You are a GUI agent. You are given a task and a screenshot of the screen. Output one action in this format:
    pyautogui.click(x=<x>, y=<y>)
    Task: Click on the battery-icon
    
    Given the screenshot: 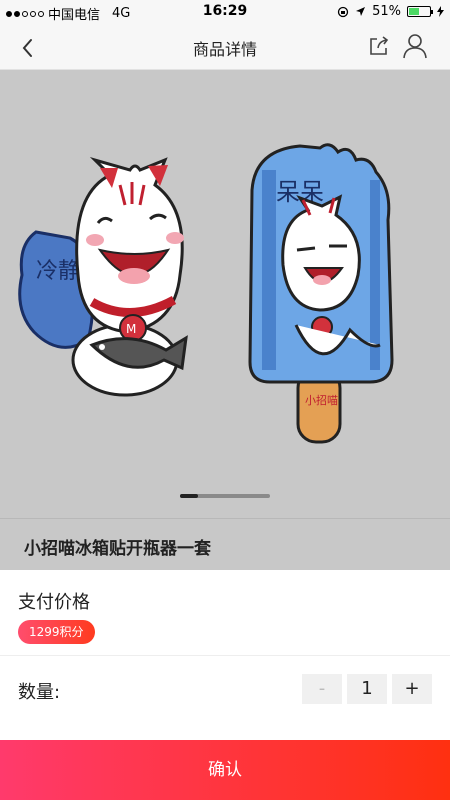 What is the action you would take?
    pyautogui.click(x=420, y=11)
    